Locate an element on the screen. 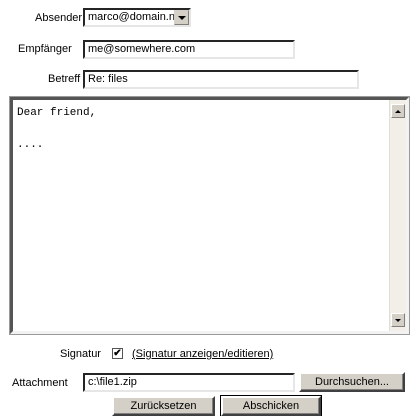  reset-button: Zurücksetzen is located at coordinates (163, 406).